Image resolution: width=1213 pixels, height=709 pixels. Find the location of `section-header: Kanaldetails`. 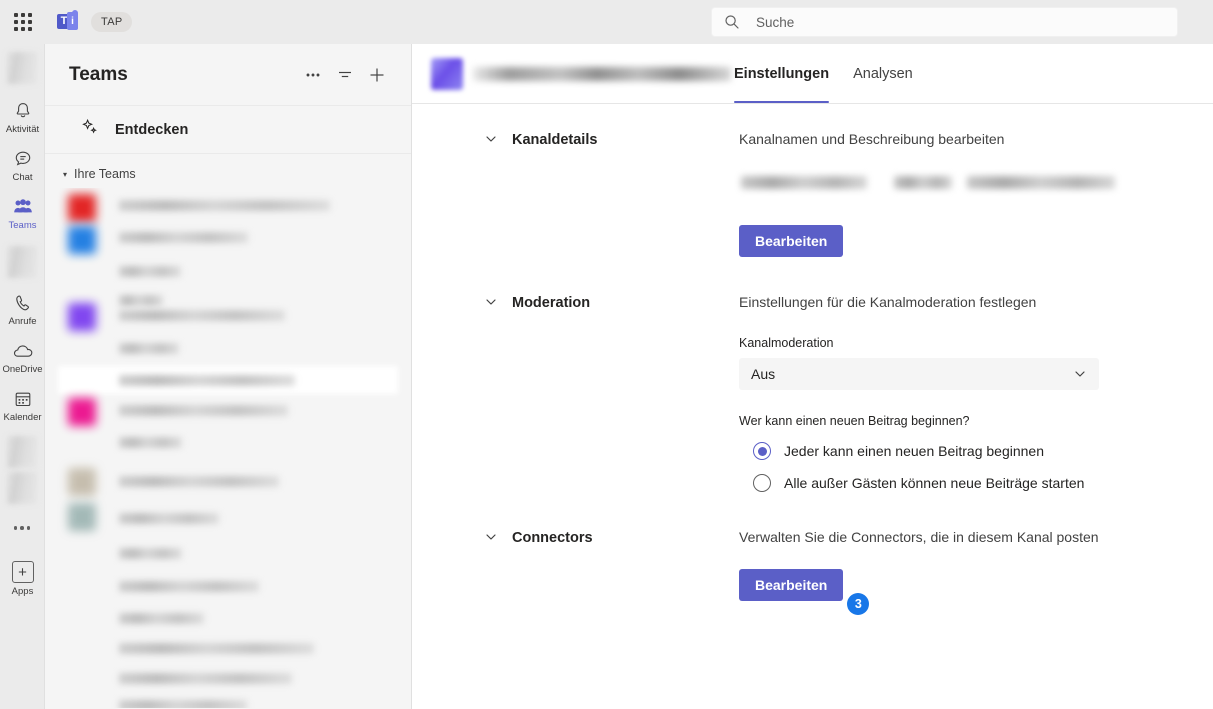

section-header: Kanaldetails is located at coordinates (611, 193).